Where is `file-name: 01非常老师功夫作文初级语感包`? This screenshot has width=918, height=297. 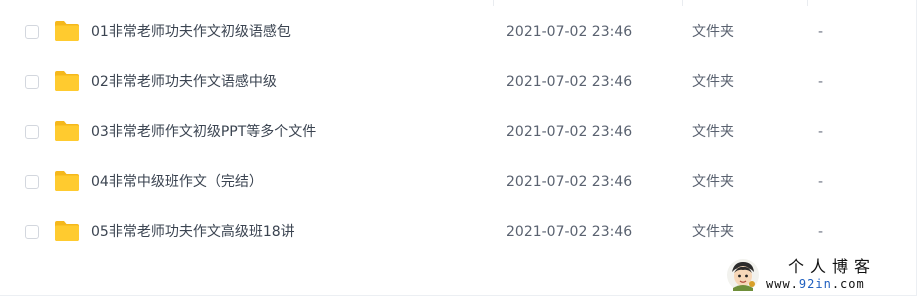
file-name: 01非常老师功夫作文初级语感包 is located at coordinates (191, 32).